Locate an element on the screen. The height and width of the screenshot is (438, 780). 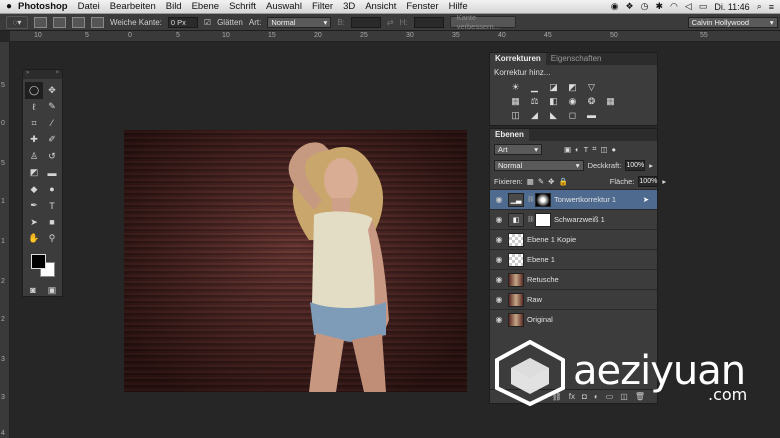
threshold-icon: ◣ is located at coordinates (553, 115).